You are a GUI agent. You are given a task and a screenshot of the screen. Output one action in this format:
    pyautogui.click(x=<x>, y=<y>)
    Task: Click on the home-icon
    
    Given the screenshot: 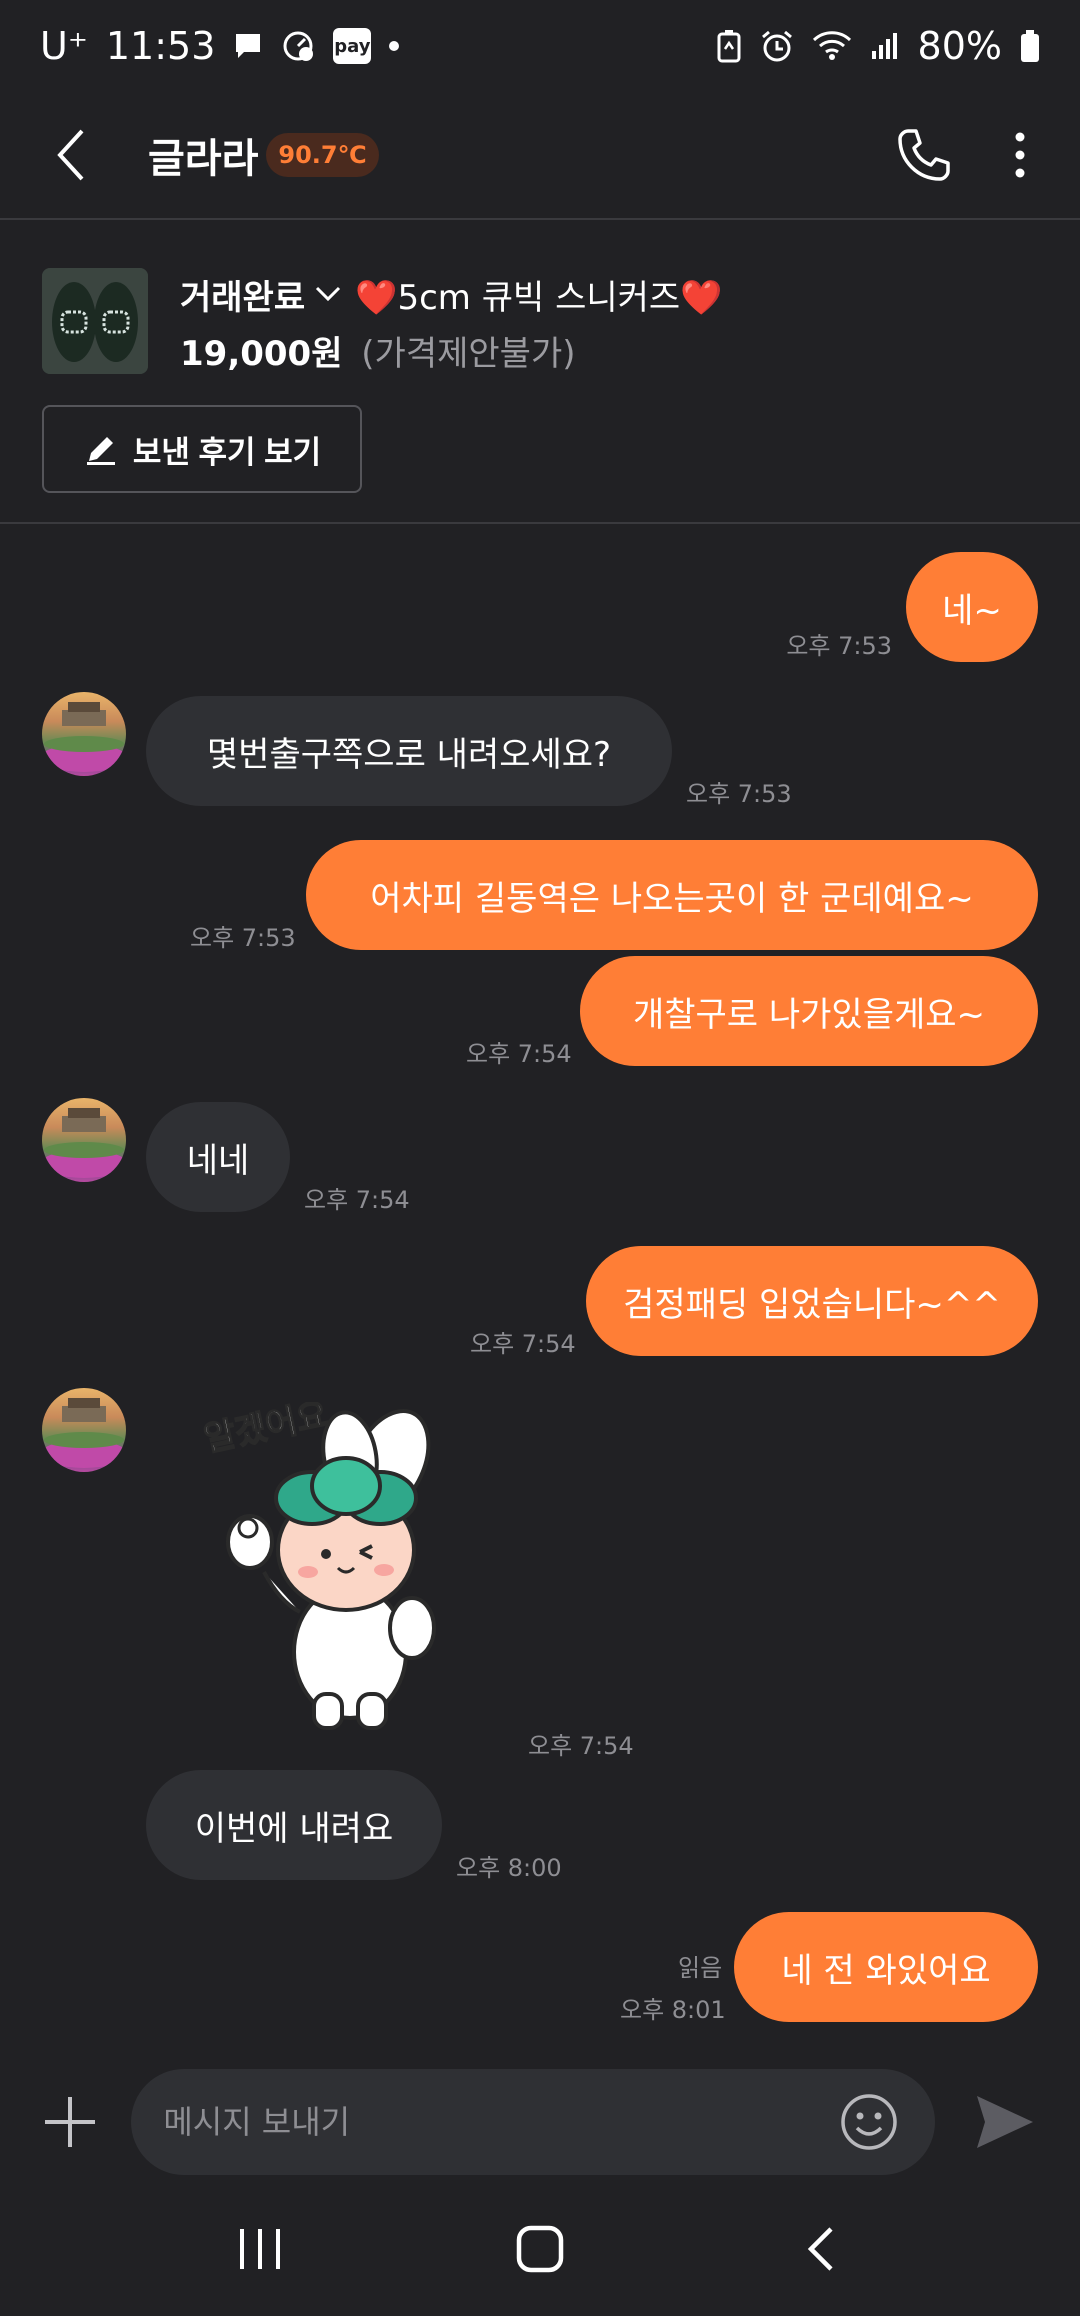 What is the action you would take?
    pyautogui.click(x=540, y=2249)
    